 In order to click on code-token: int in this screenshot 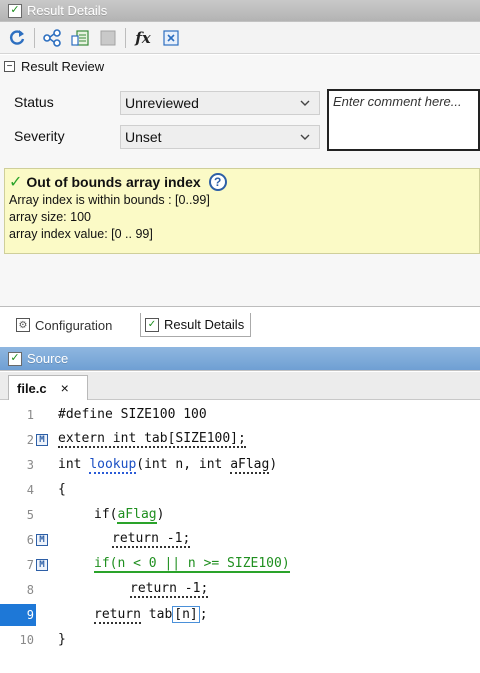, I will do `click(74, 464)`.